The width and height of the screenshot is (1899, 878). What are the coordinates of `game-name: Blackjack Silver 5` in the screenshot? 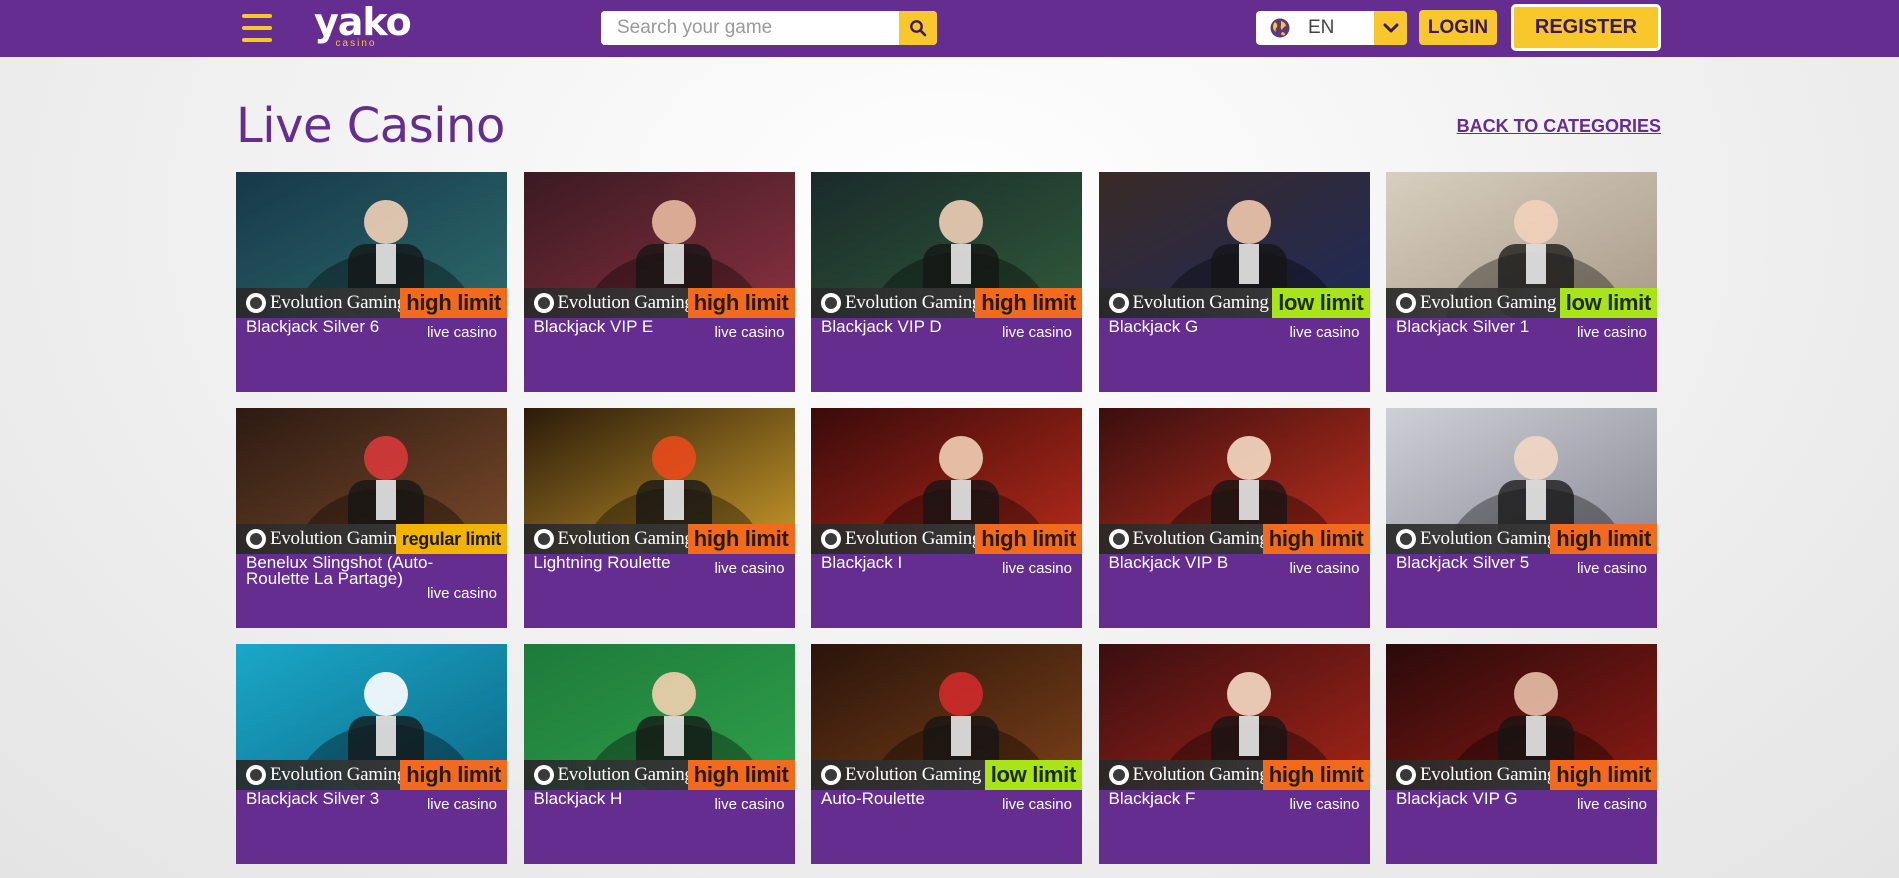 It's located at (1463, 562).